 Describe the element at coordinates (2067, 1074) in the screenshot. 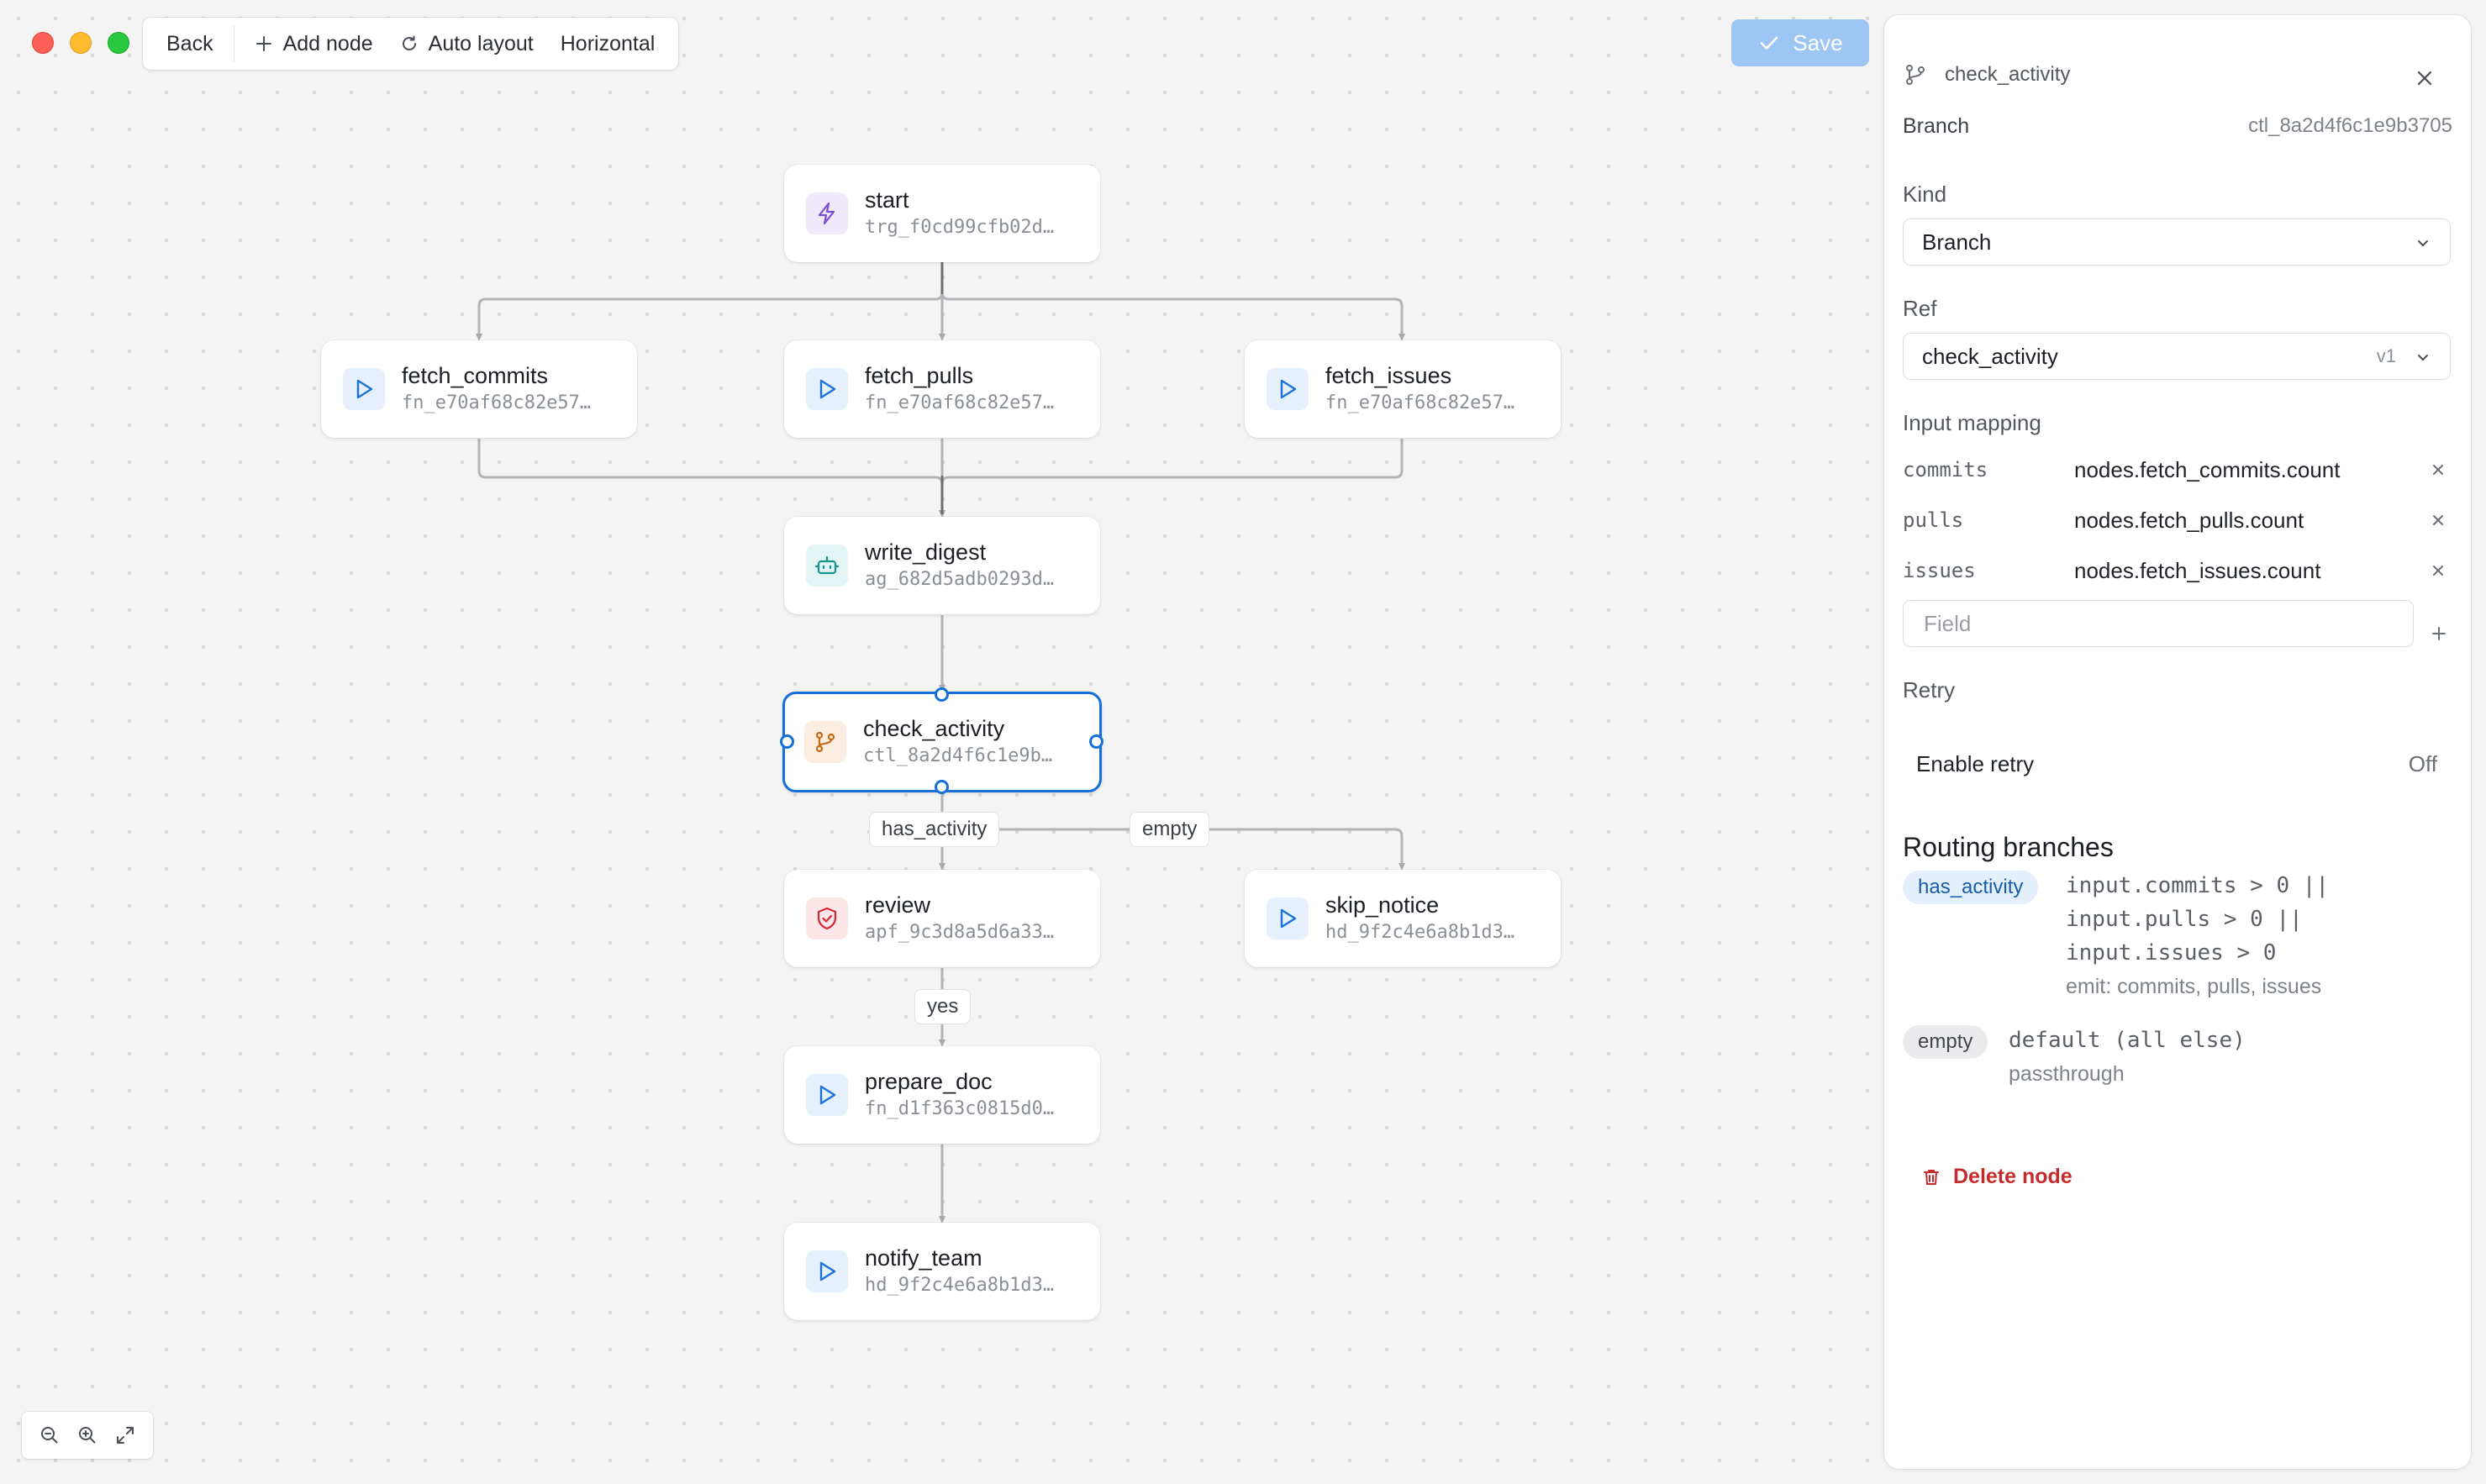

I see `branch-emit: passthrough` at that location.